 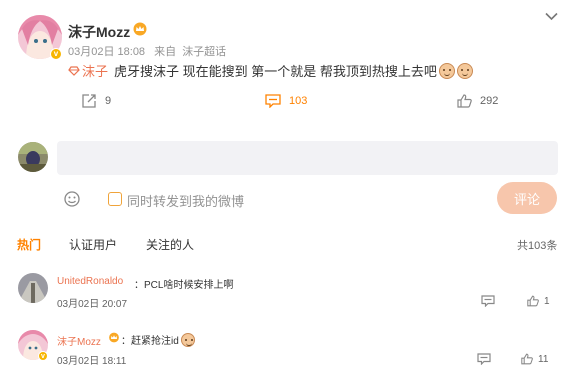 I want to click on comment-author: UnitedRonaldo, so click(x=90, y=281).